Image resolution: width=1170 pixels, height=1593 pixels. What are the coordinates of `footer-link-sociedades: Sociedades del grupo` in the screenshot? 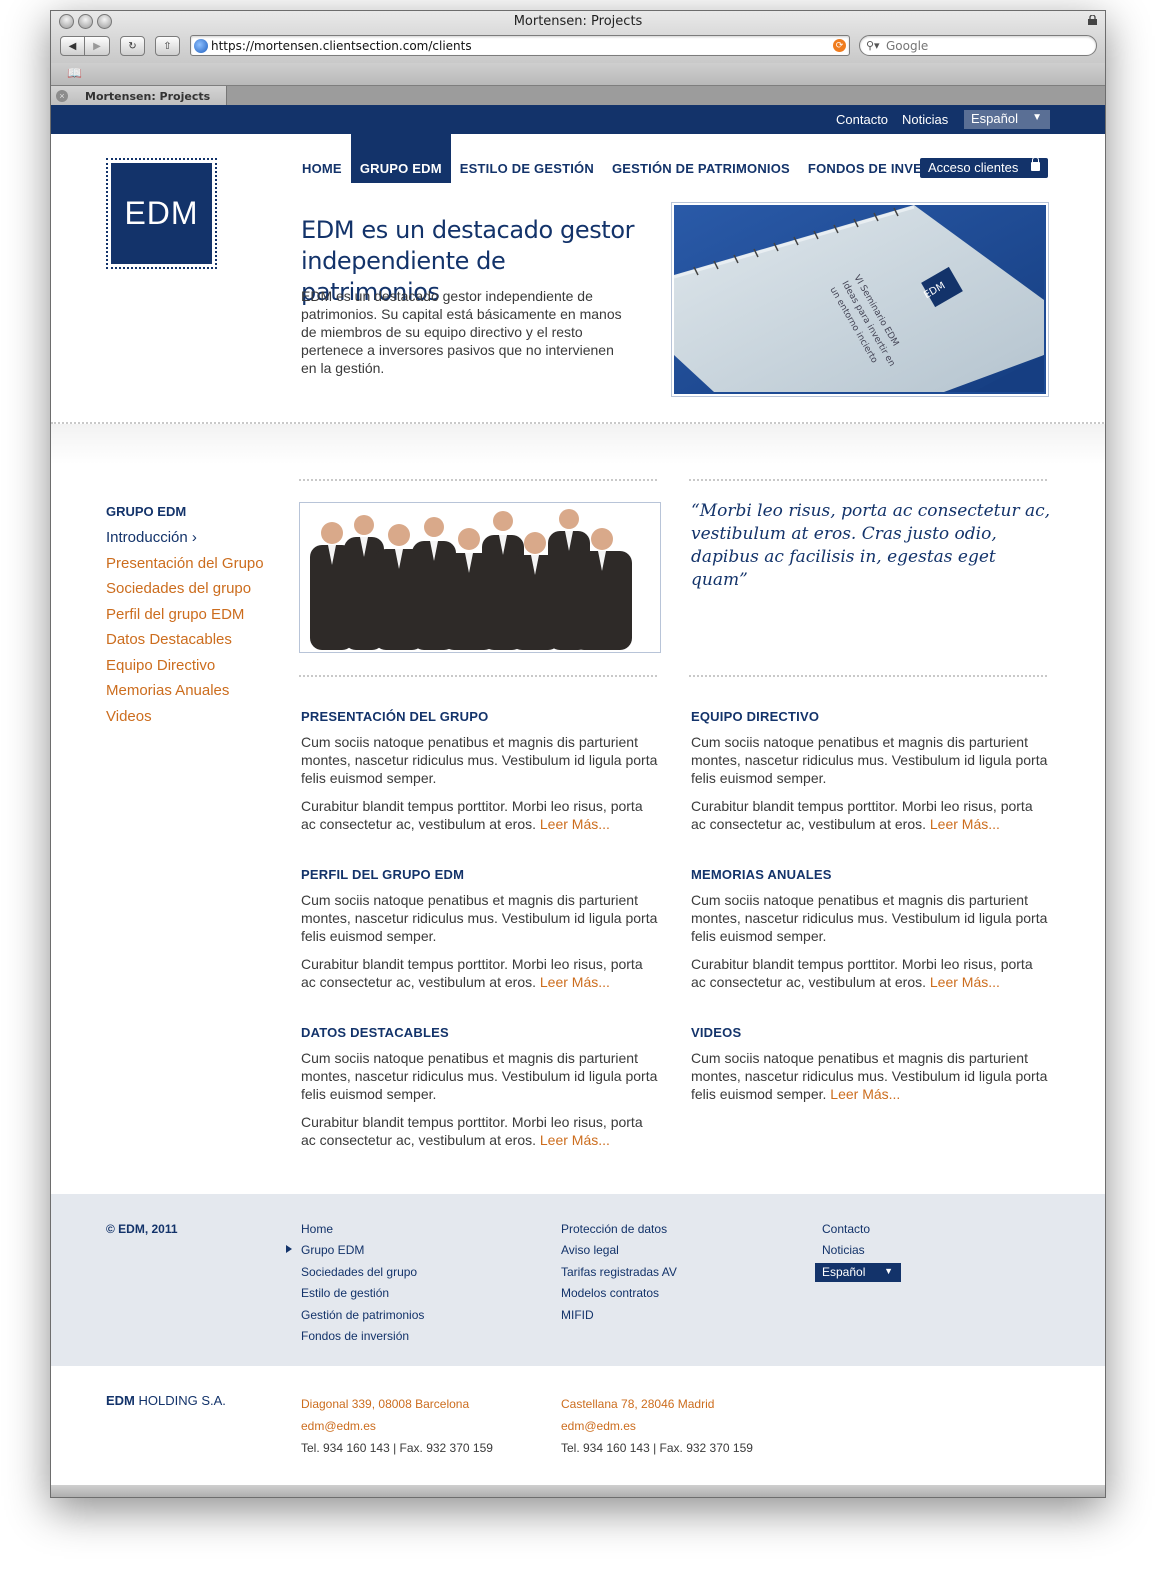 It's located at (362, 1275).